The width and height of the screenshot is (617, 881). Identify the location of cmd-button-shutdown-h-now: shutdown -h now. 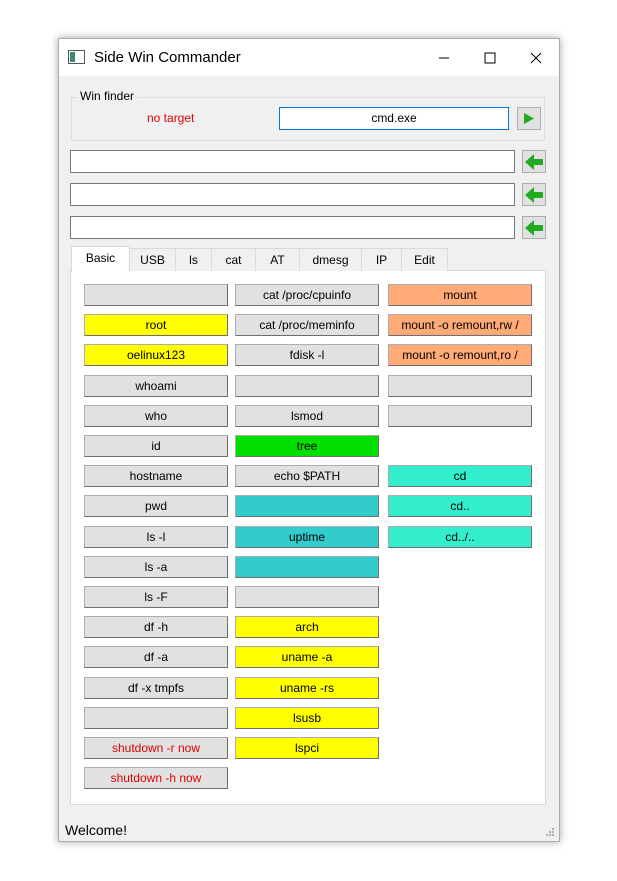
(156, 778).